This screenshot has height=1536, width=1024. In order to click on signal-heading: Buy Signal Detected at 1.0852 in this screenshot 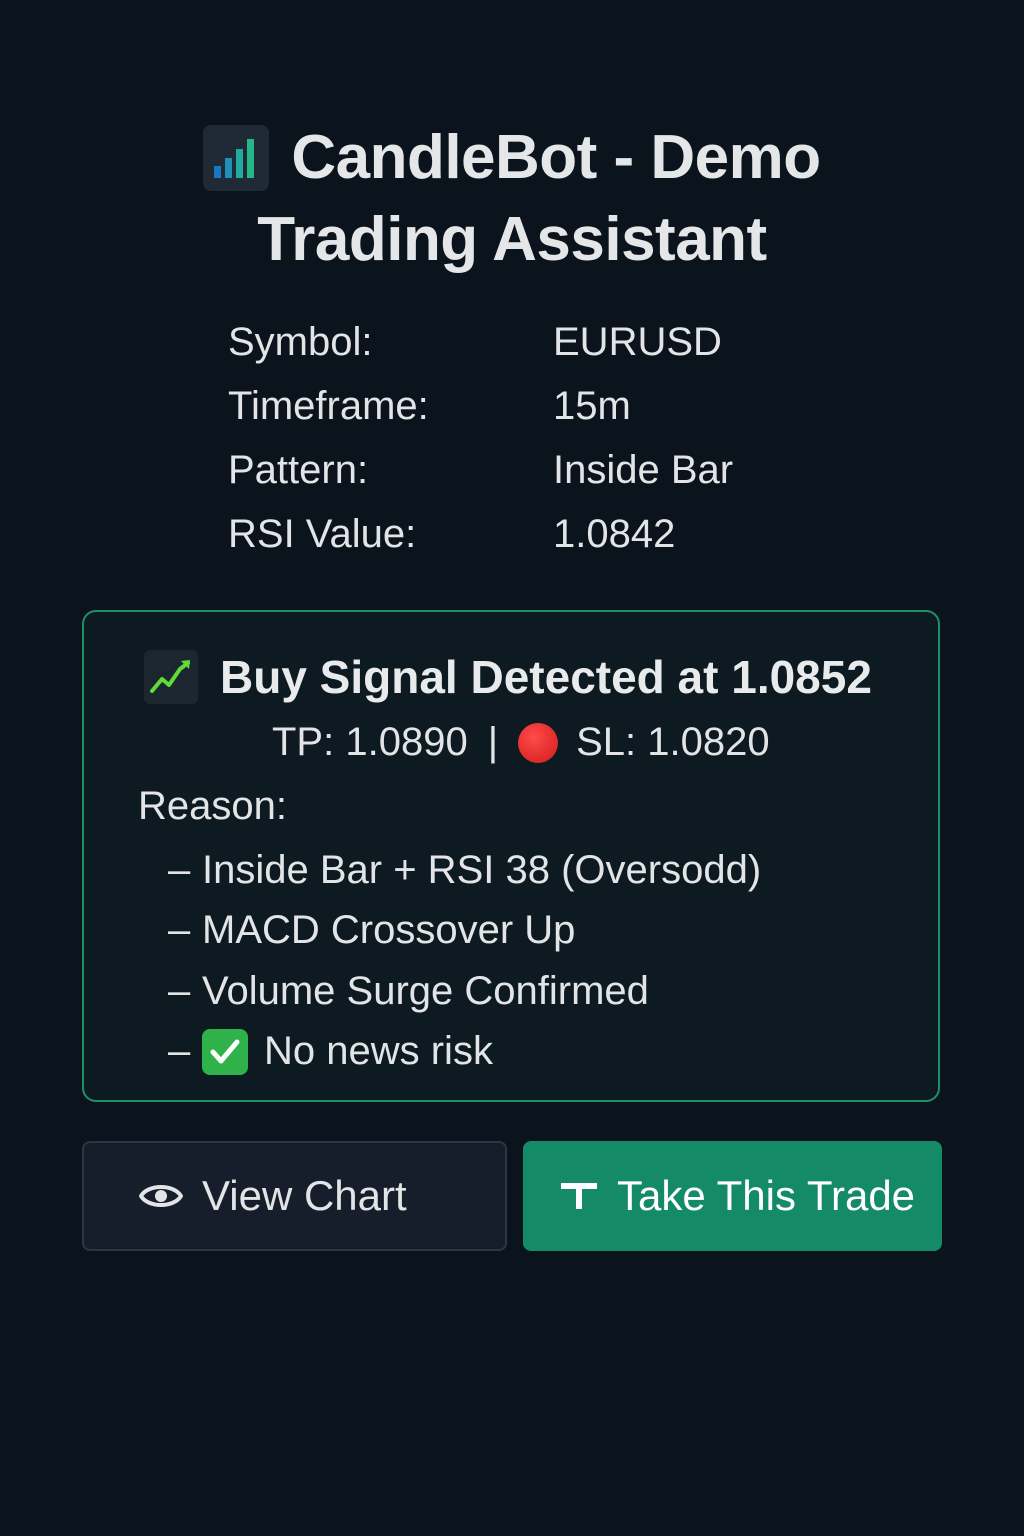, I will do `click(508, 677)`.